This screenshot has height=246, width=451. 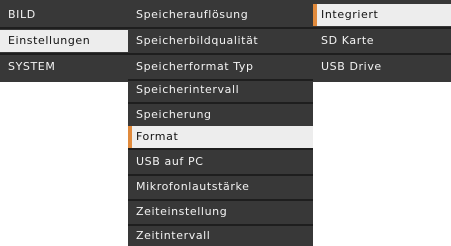 I want to click on main-menu-item-einstellungen: Einstellungen, so click(x=64, y=41).